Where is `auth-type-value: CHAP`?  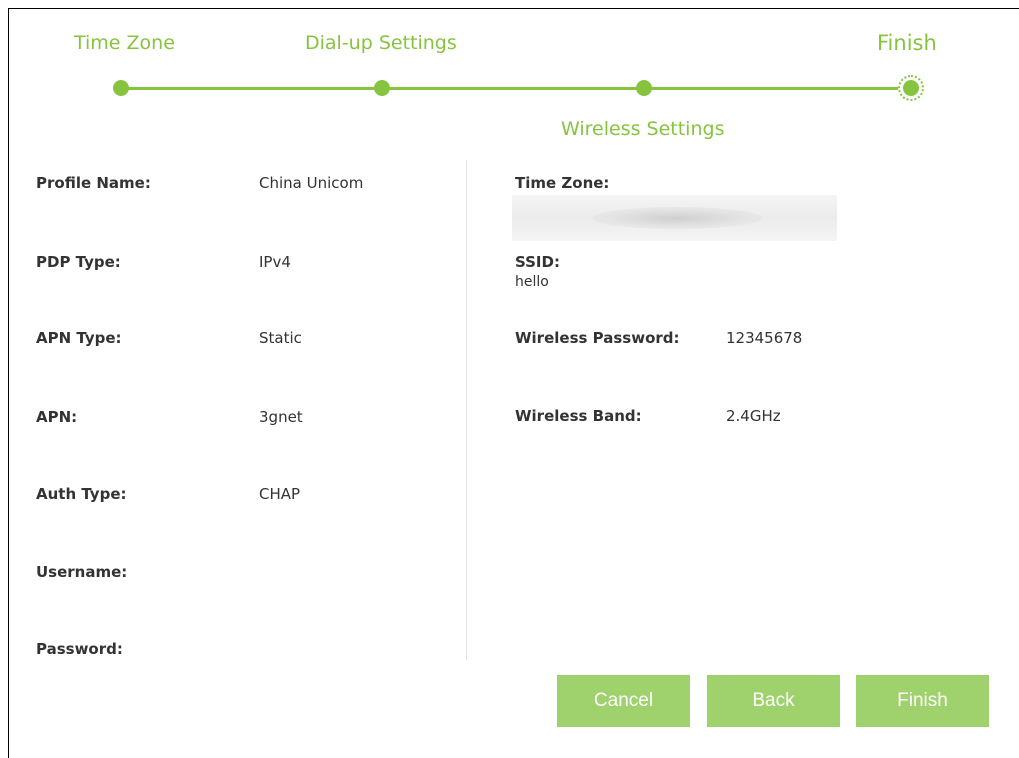 auth-type-value: CHAP is located at coordinates (280, 494).